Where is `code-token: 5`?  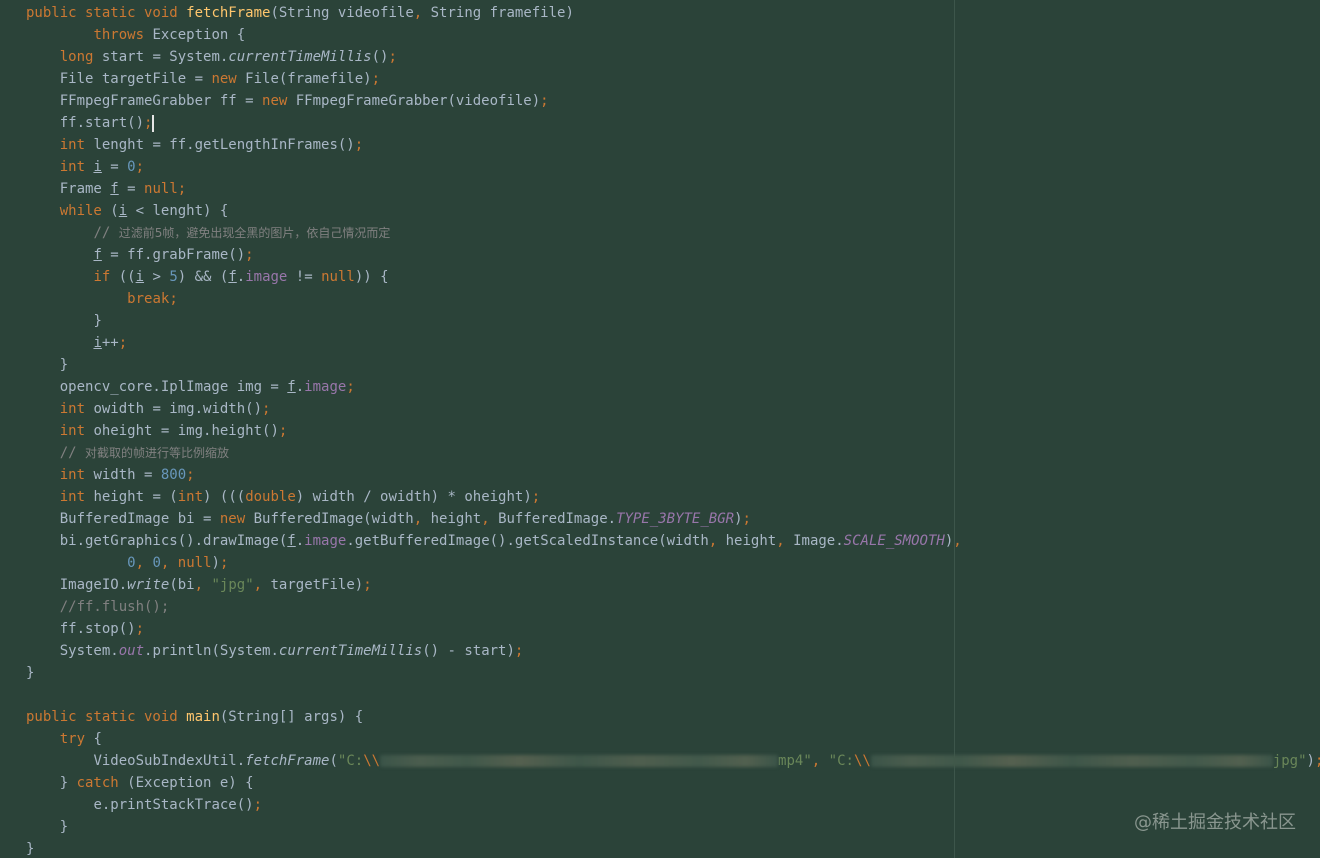 code-token: 5 is located at coordinates (173, 277).